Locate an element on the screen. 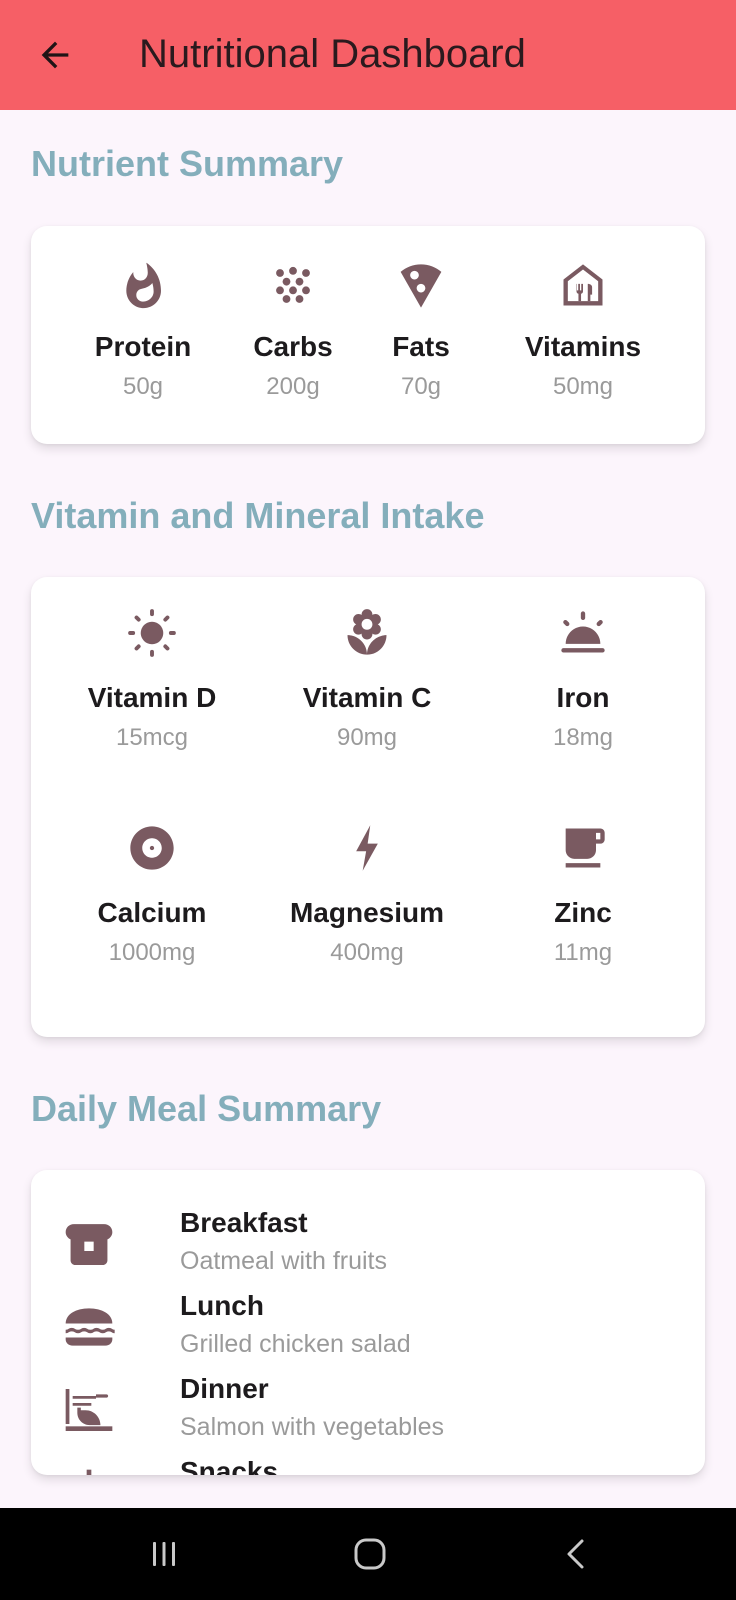  meal-title: Dinner is located at coordinates (224, 1388).